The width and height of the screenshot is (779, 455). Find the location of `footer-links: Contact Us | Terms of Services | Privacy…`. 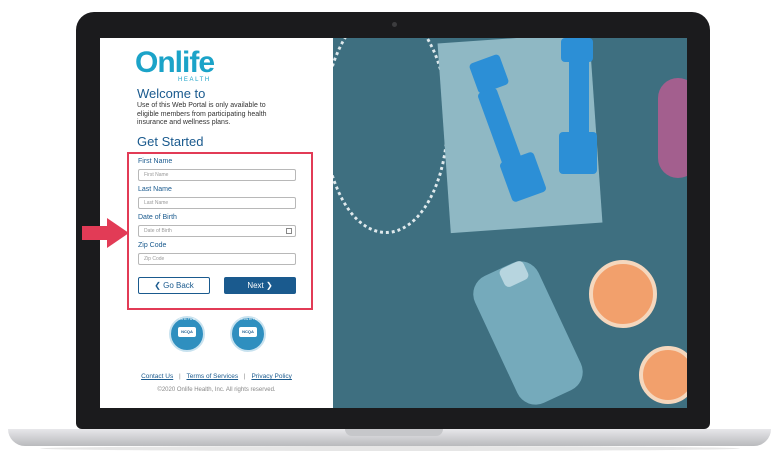

footer-links: Contact Us | Terms of Services | Privacy… is located at coordinates (216, 376).